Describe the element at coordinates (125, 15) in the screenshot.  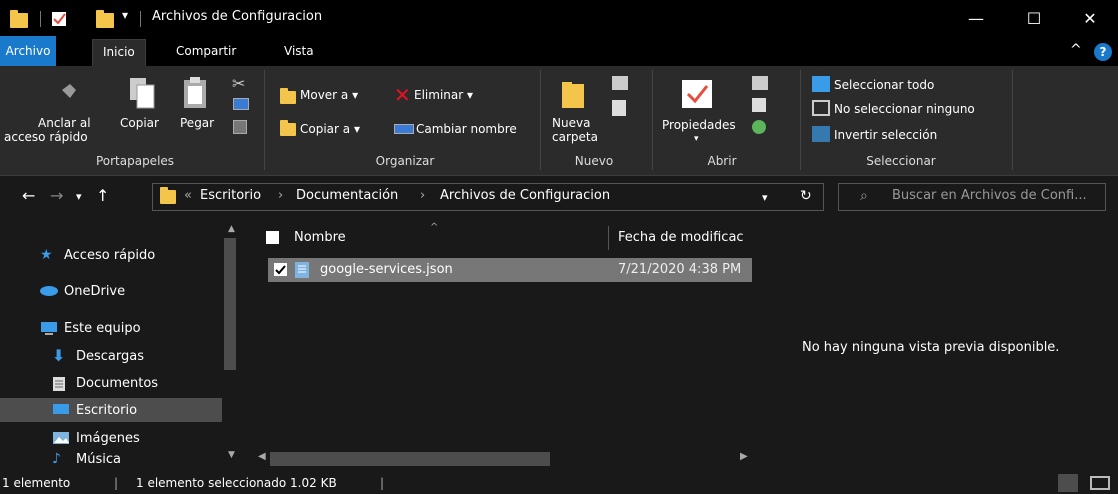
I see `customize-quick-access-icon: ▾` at that location.